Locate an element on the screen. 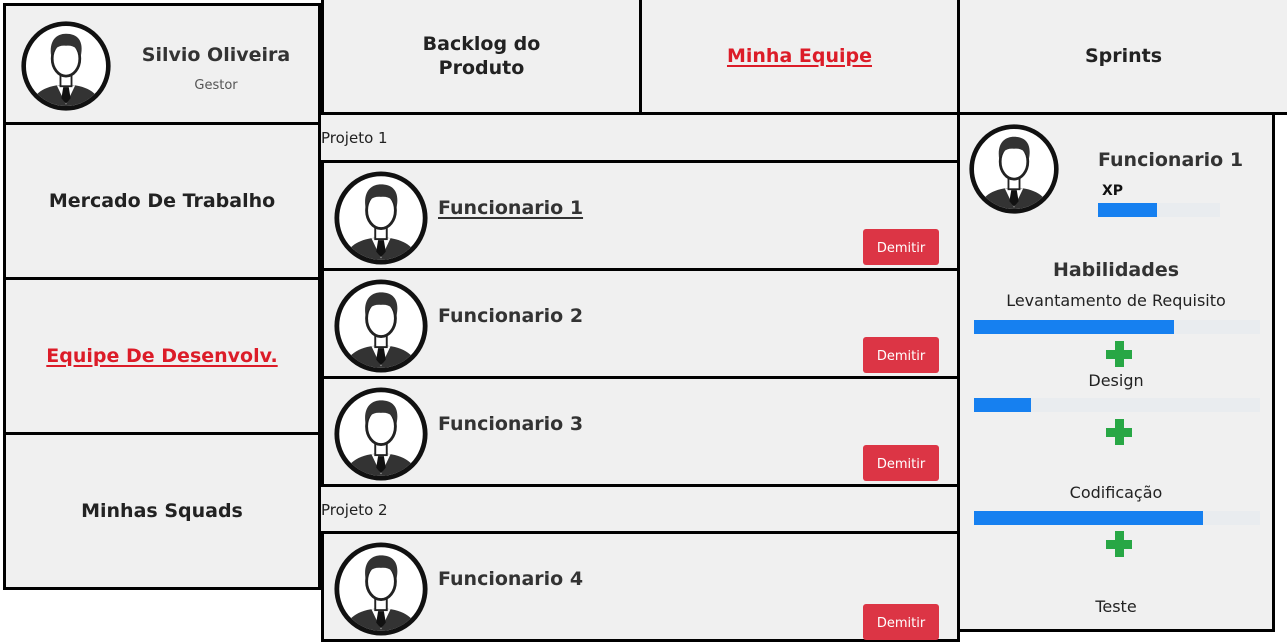 This screenshot has width=1287, height=642. employee-row: Funcionario 4 Demitir is located at coordinates (640, 586).